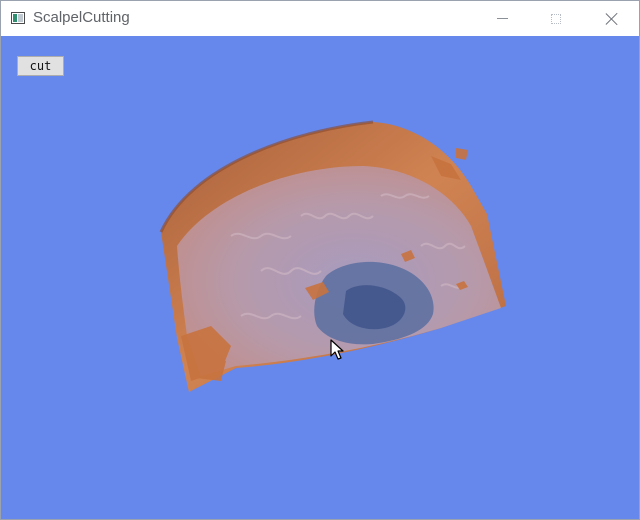 The height and width of the screenshot is (520, 640). I want to click on maximize-icon, so click(556, 18).